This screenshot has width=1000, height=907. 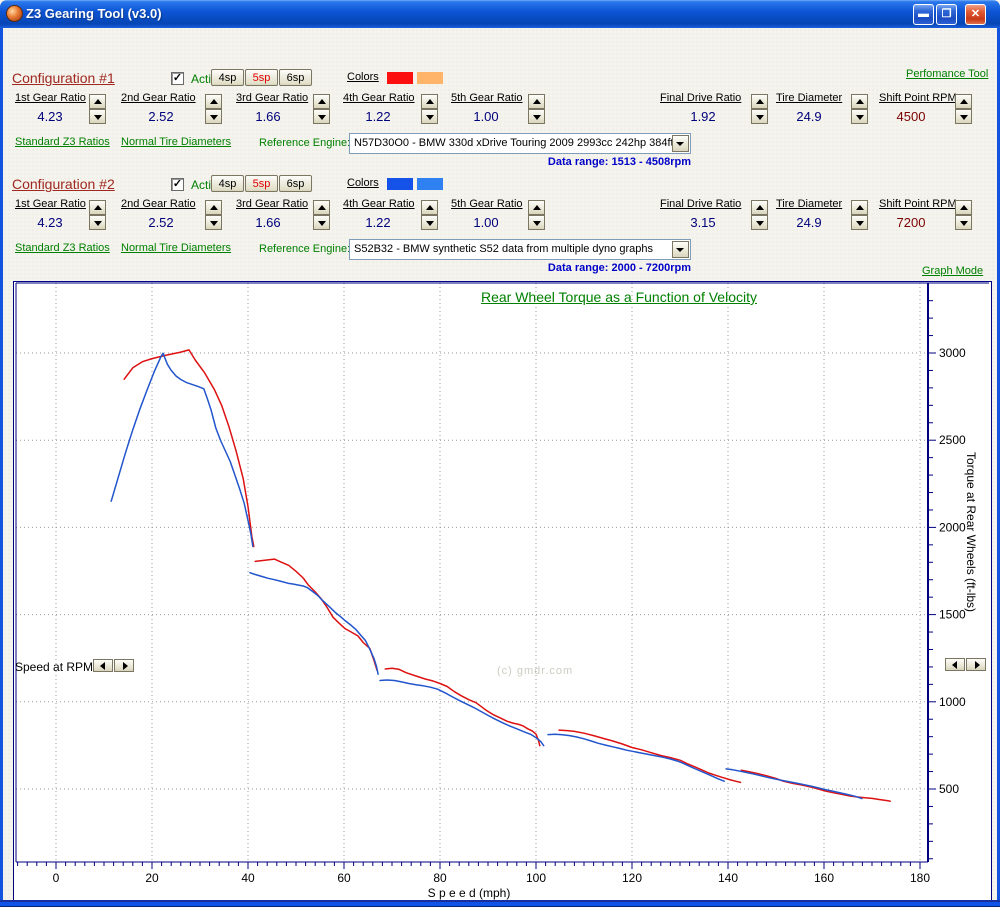 What do you see at coordinates (272, 98) in the screenshot?
I see `config1-field-label-3: 3rd Gear Ratio` at bounding box center [272, 98].